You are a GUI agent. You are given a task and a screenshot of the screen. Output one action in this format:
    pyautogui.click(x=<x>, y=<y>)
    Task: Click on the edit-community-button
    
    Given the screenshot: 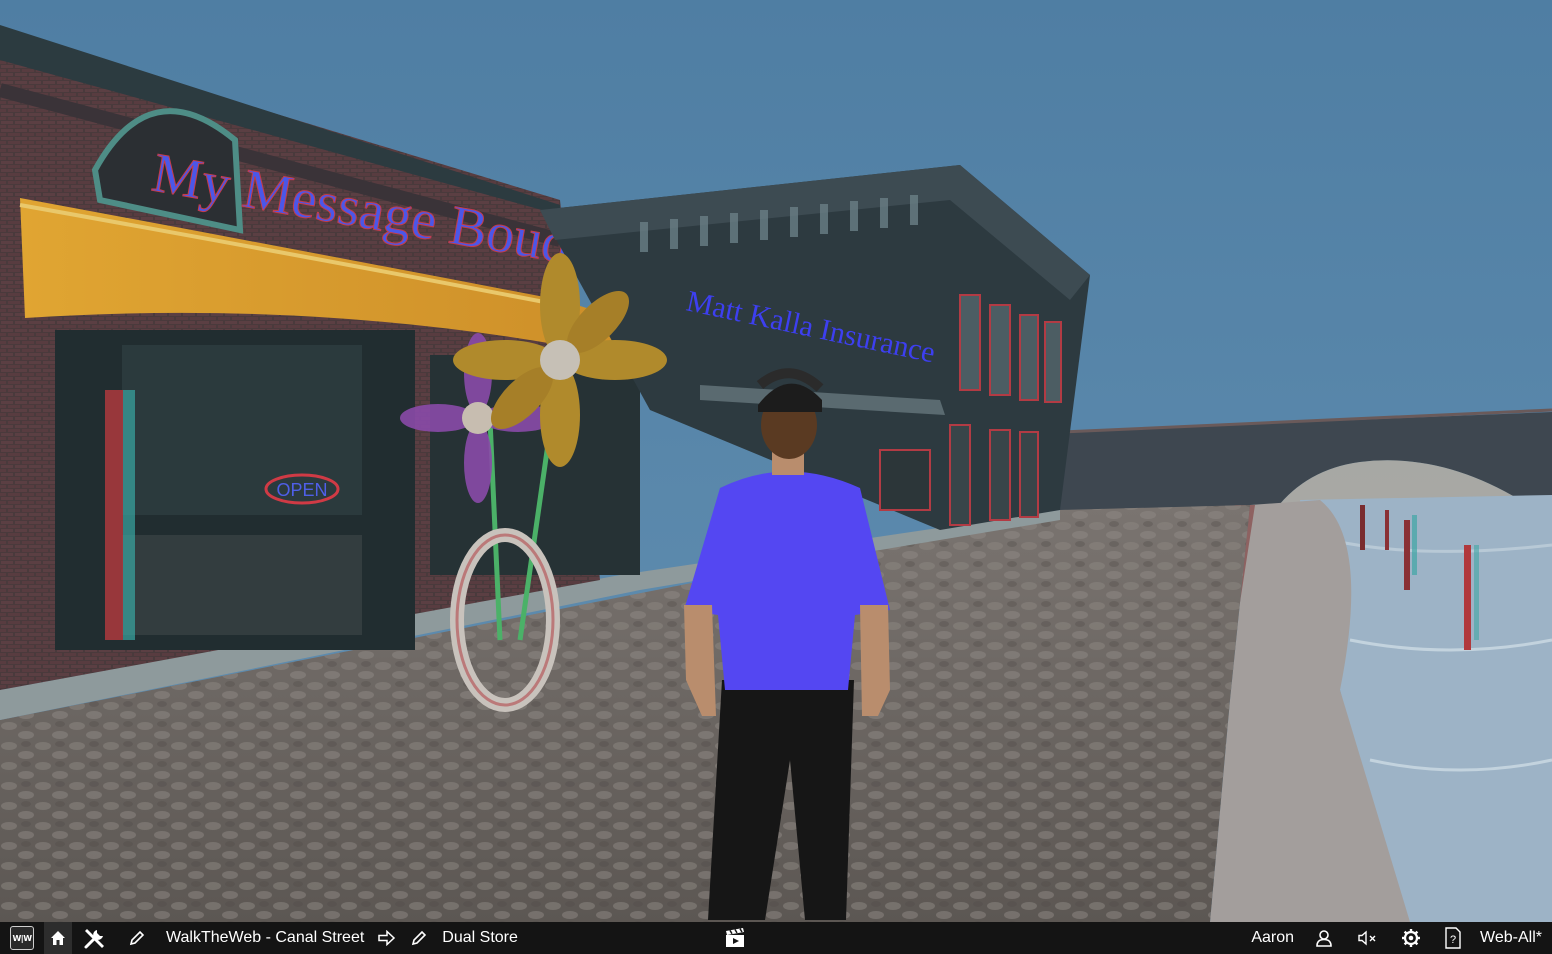 What is the action you would take?
    pyautogui.click(x=137, y=938)
    